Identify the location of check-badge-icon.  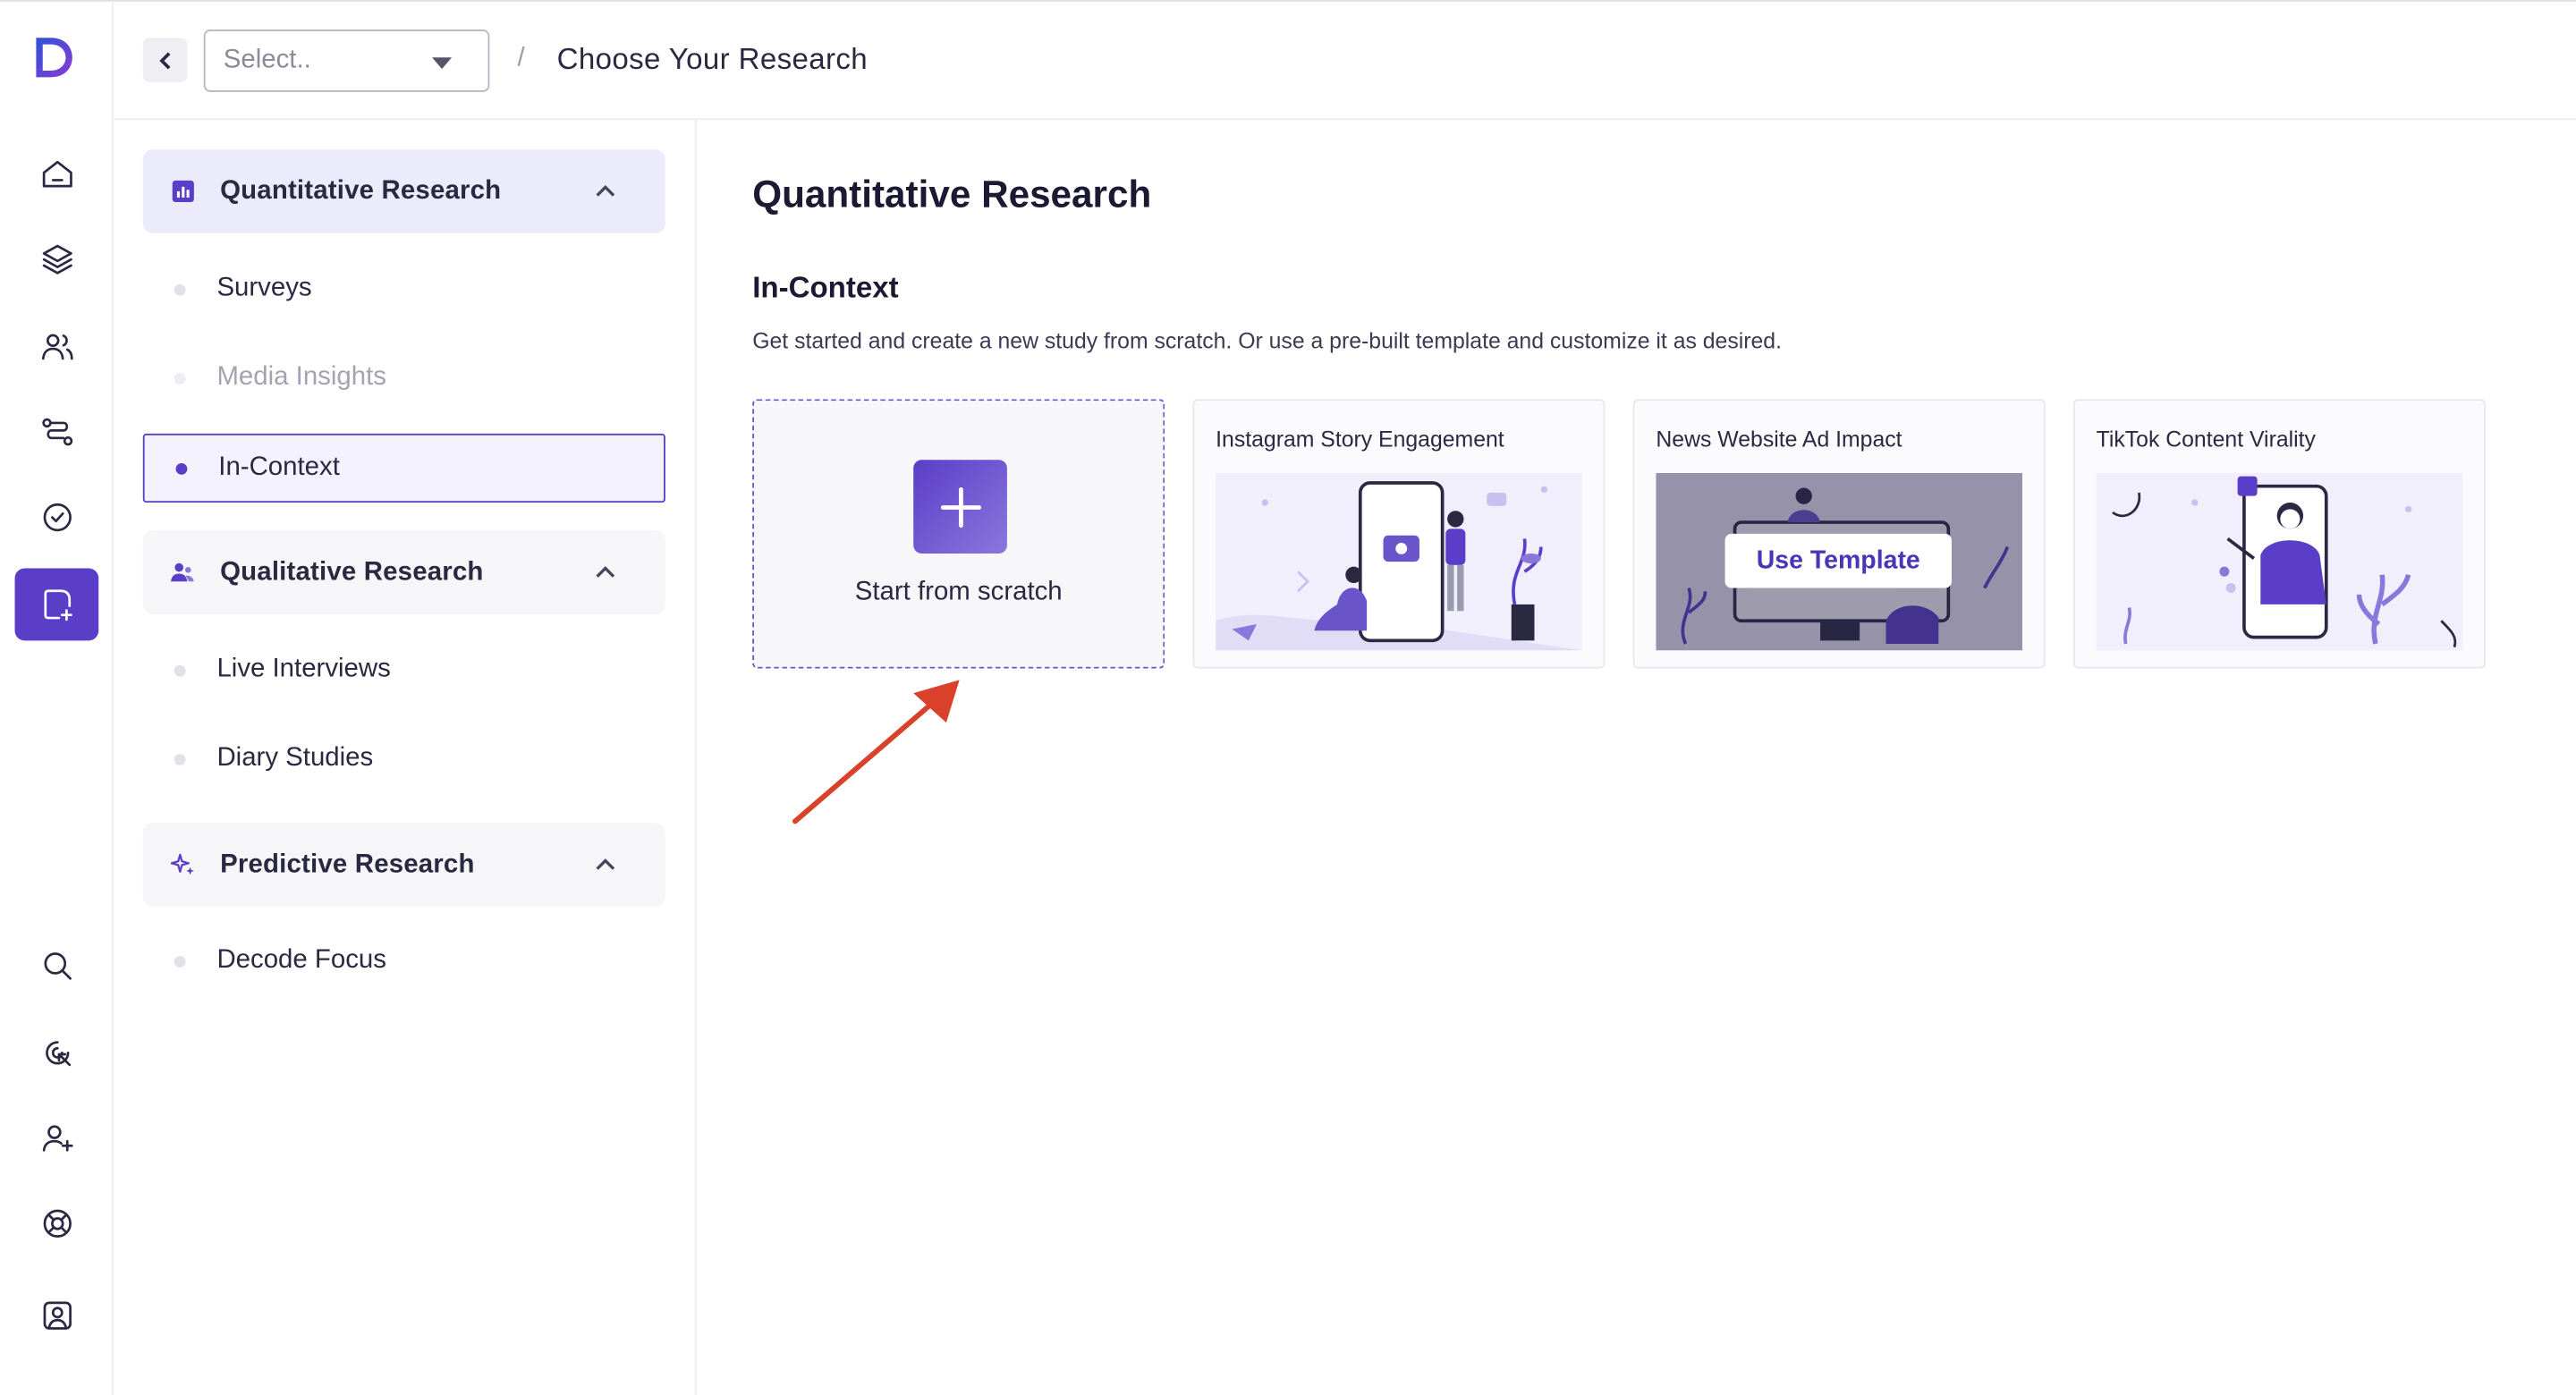
(57, 517).